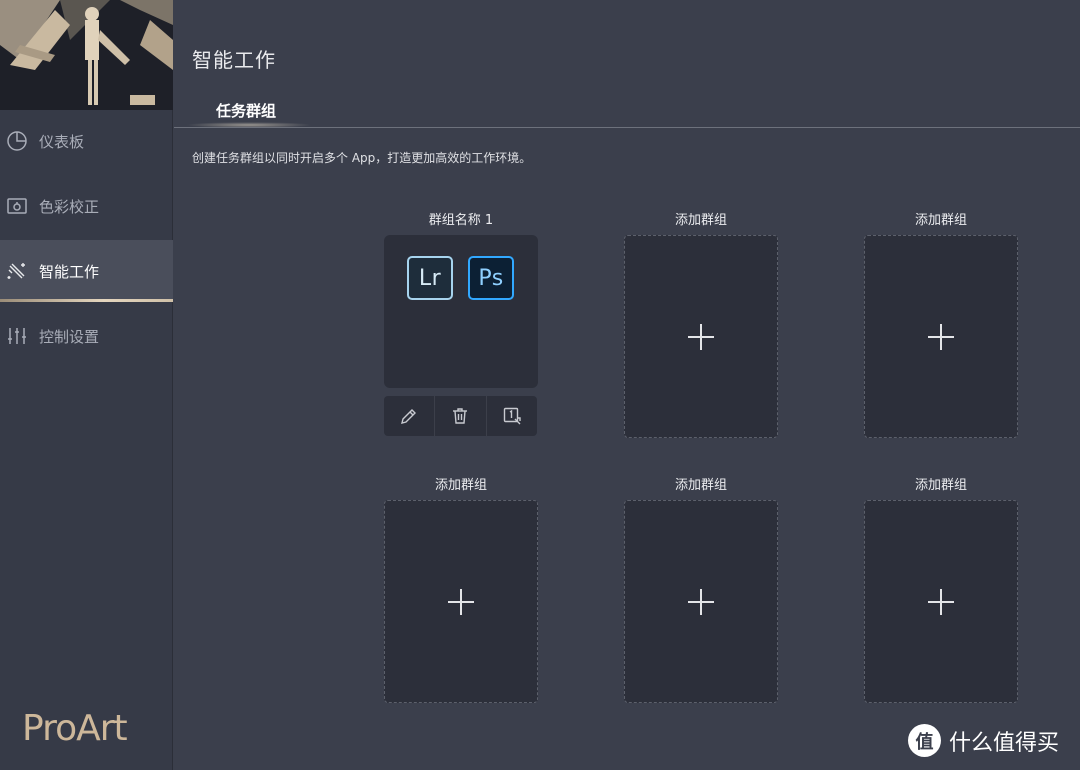  What do you see at coordinates (1004, 743) in the screenshot?
I see `watermark-text: 什么值得买` at bounding box center [1004, 743].